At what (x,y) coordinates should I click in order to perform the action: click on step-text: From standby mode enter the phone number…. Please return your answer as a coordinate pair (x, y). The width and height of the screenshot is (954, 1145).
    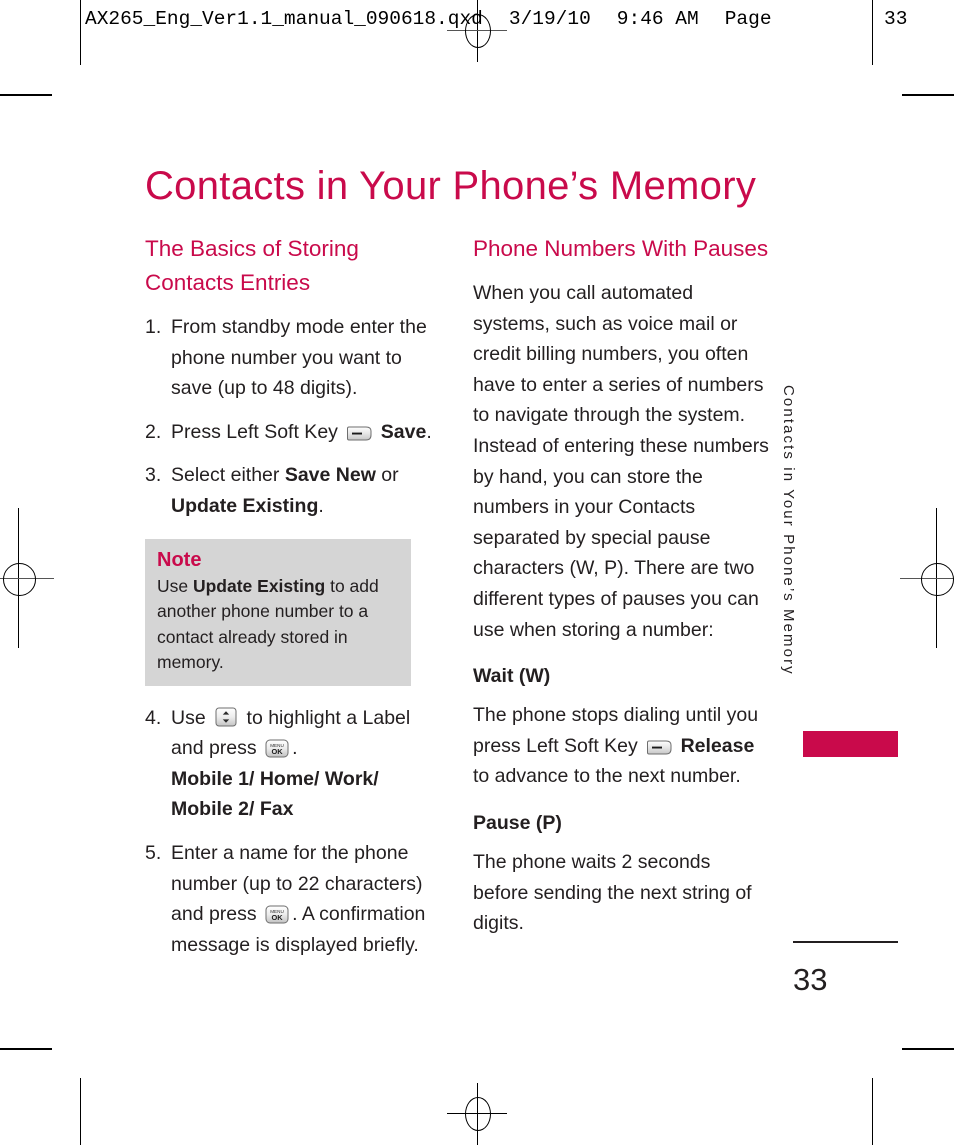
    Looking at the image, I should click on (299, 358).